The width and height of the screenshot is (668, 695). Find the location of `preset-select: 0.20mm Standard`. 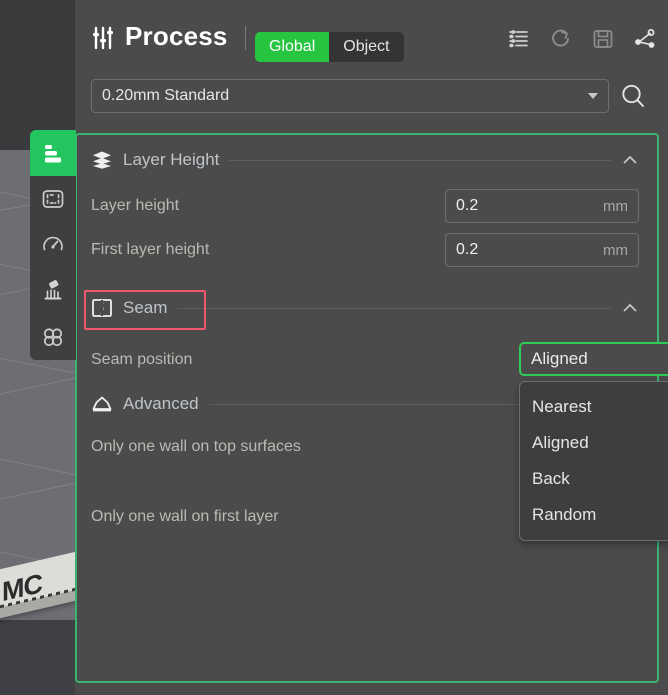

preset-select: 0.20mm Standard is located at coordinates (350, 96).